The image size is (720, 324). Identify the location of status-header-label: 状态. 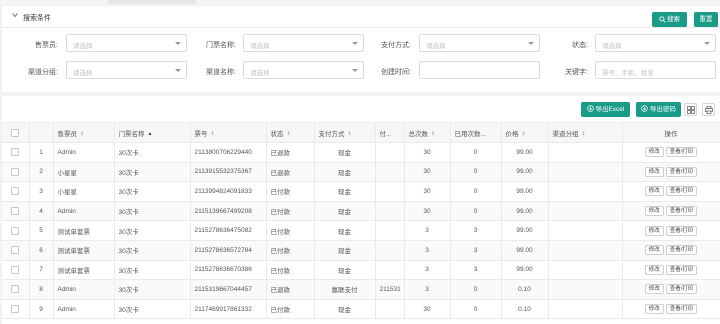
(277, 134).